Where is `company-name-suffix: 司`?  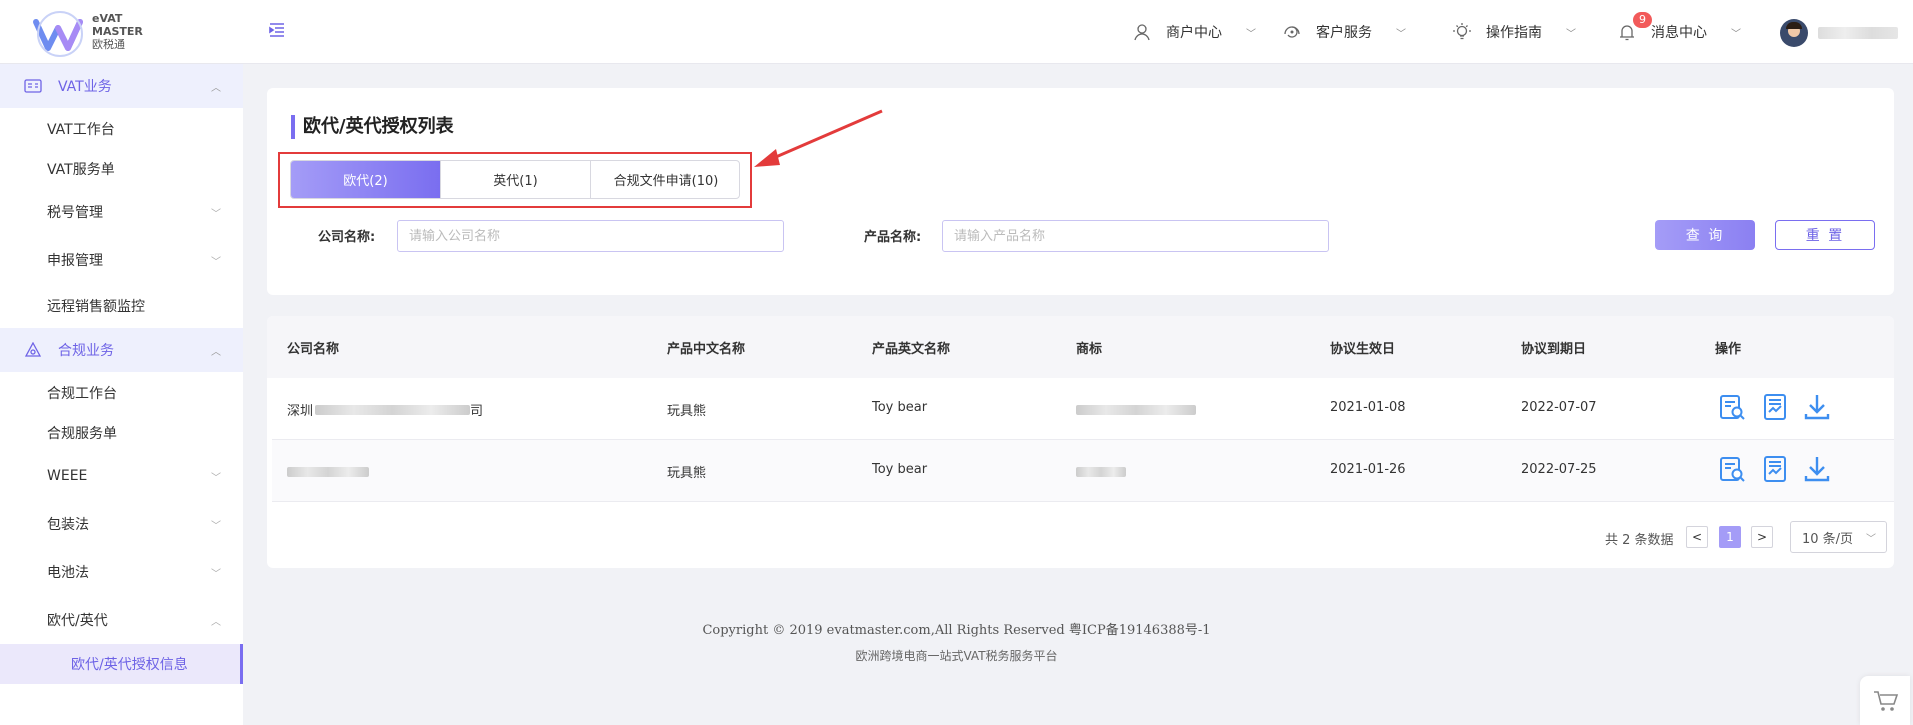
company-name-suffix: 司 is located at coordinates (477, 411).